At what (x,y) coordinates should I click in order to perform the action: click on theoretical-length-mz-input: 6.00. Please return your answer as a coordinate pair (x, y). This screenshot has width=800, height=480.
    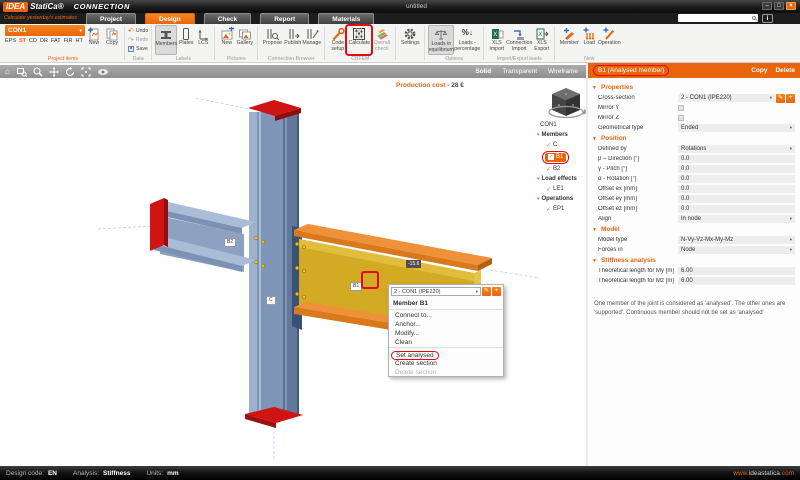
    Looking at the image, I should click on (736, 281).